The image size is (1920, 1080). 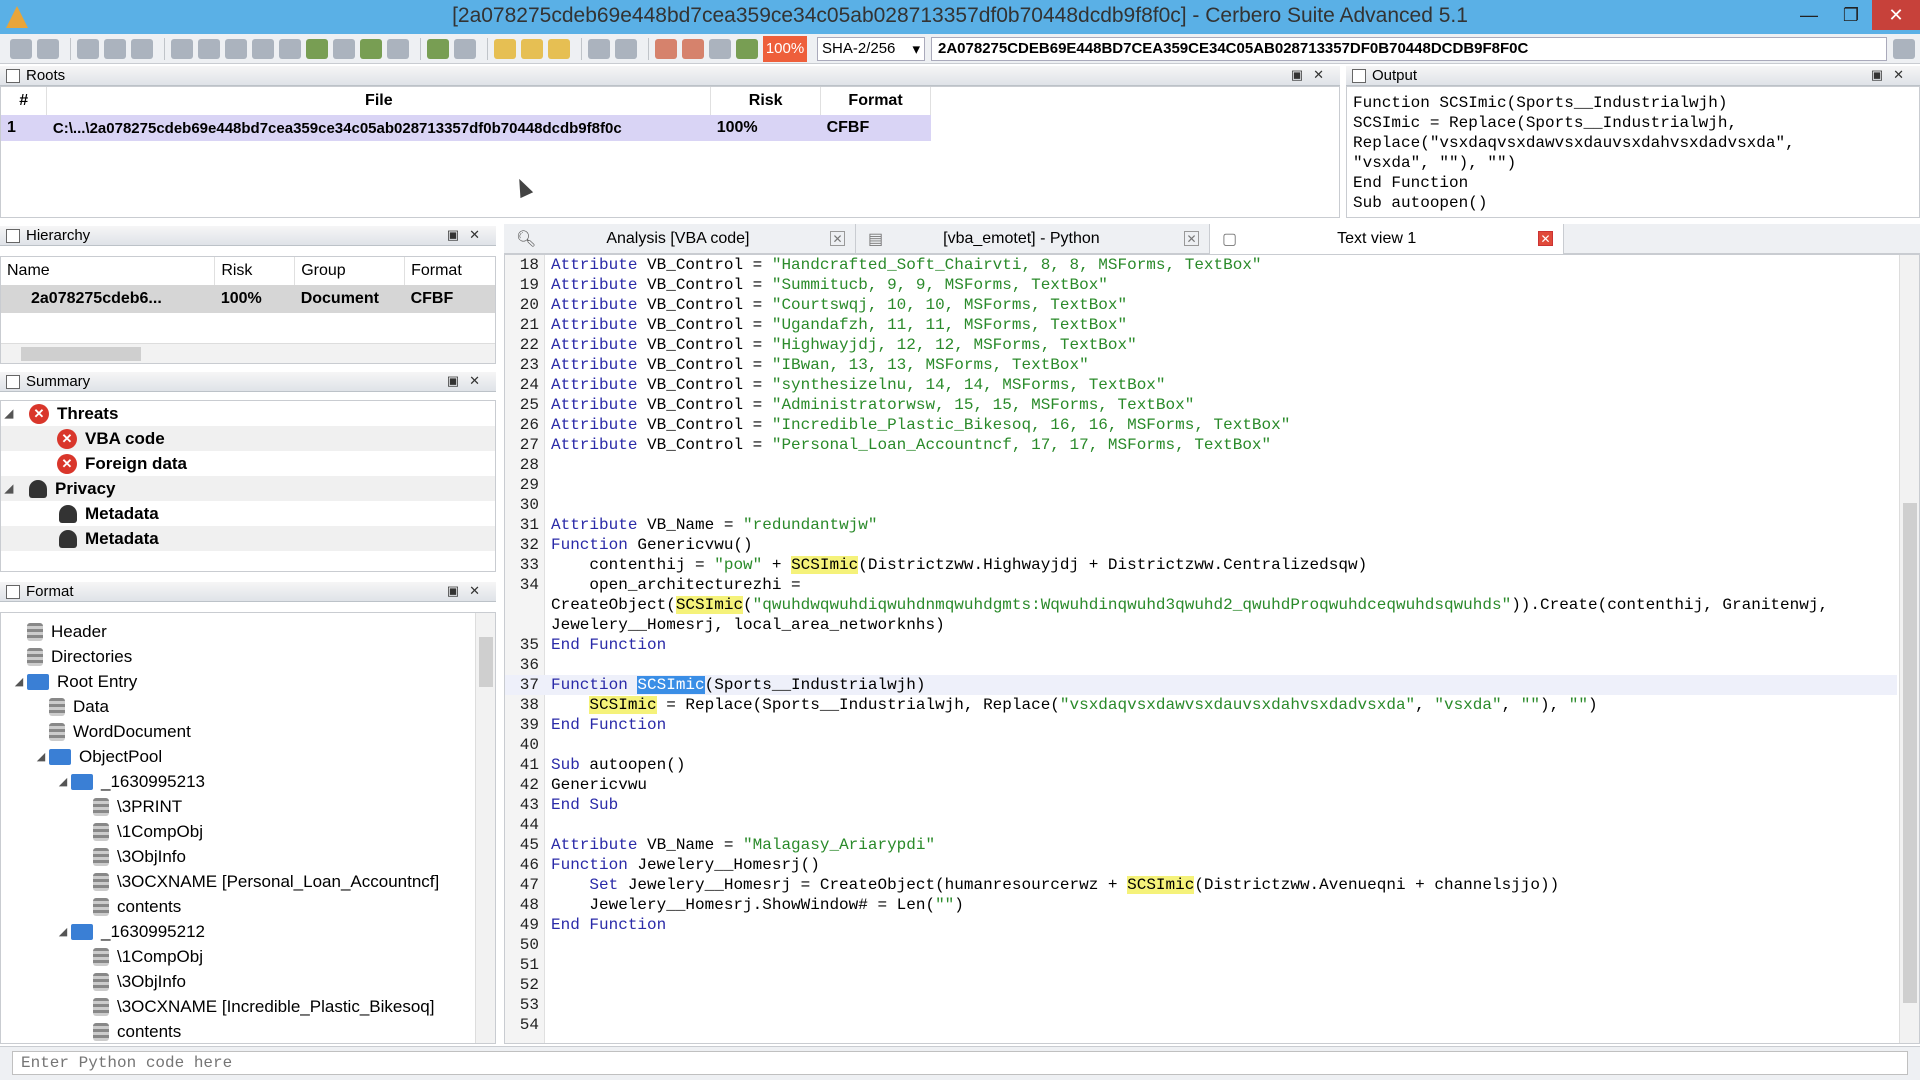 What do you see at coordinates (1201, 465) in the screenshot?
I see `code-line: 28` at bounding box center [1201, 465].